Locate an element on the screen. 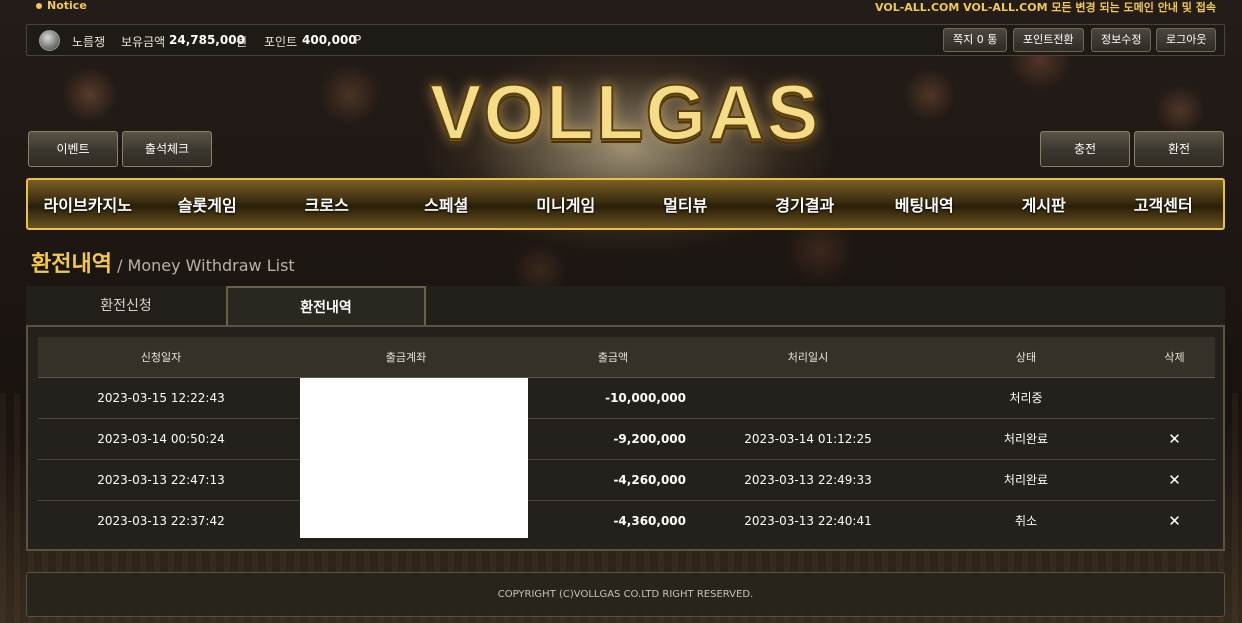 This screenshot has width=1242, height=623. point-convert-button: 포인트전환 is located at coordinates (1048, 40).